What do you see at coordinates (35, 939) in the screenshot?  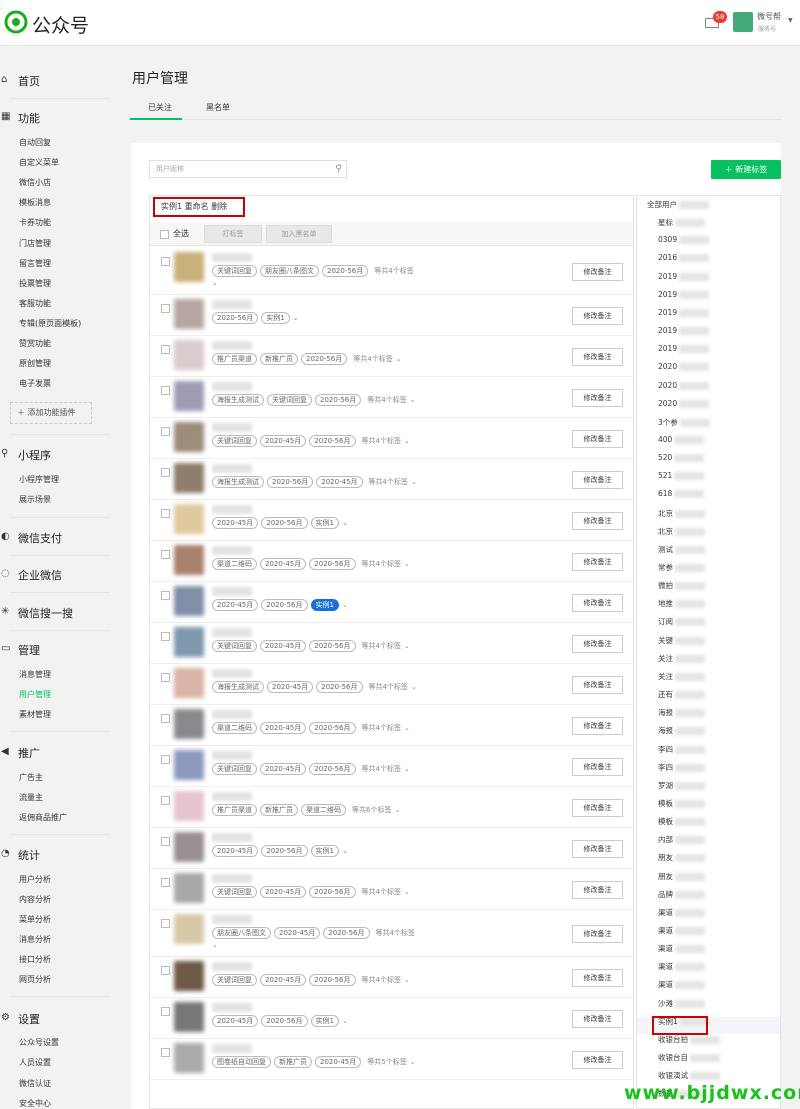 I see `sidebar-stats-item: 消息分析` at bounding box center [35, 939].